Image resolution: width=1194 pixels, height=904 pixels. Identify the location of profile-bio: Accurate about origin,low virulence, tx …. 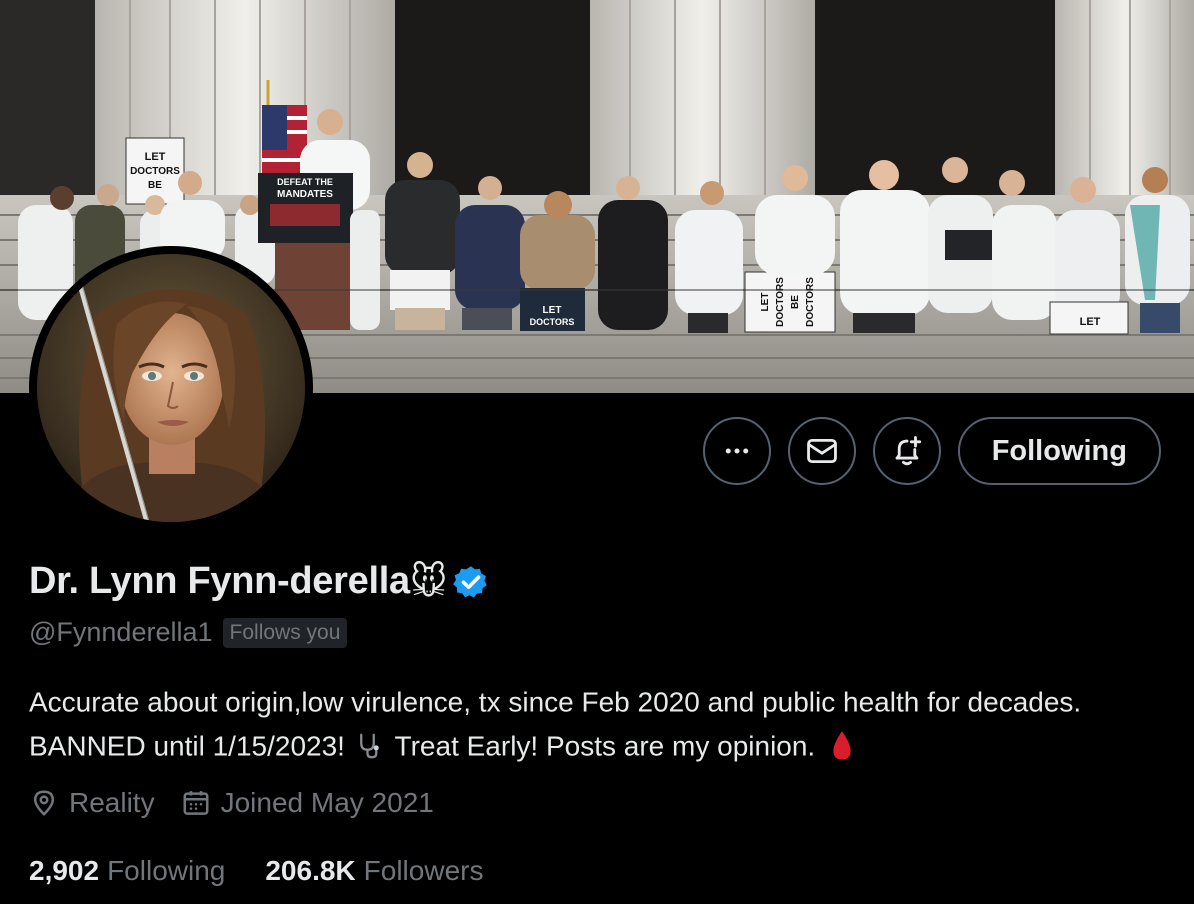
(579, 723).